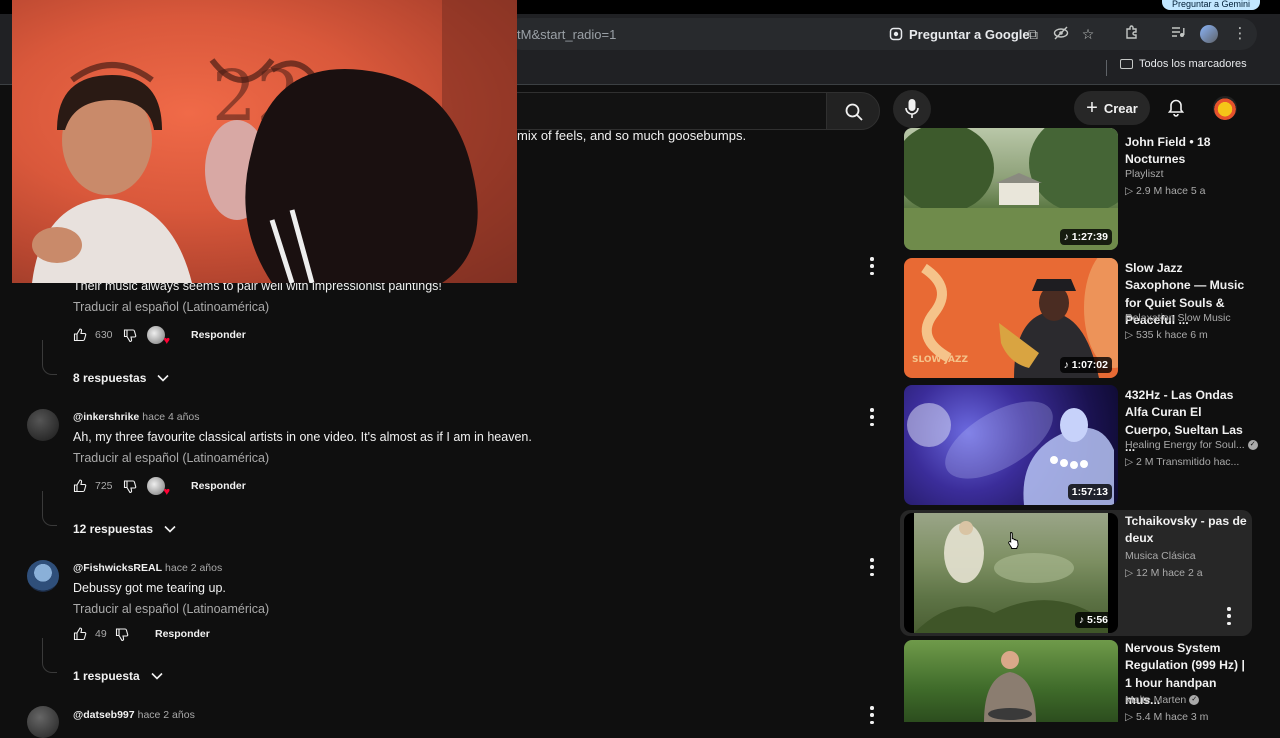  What do you see at coordinates (166, 492) in the screenshot?
I see `heart-icon: ♥` at bounding box center [166, 492].